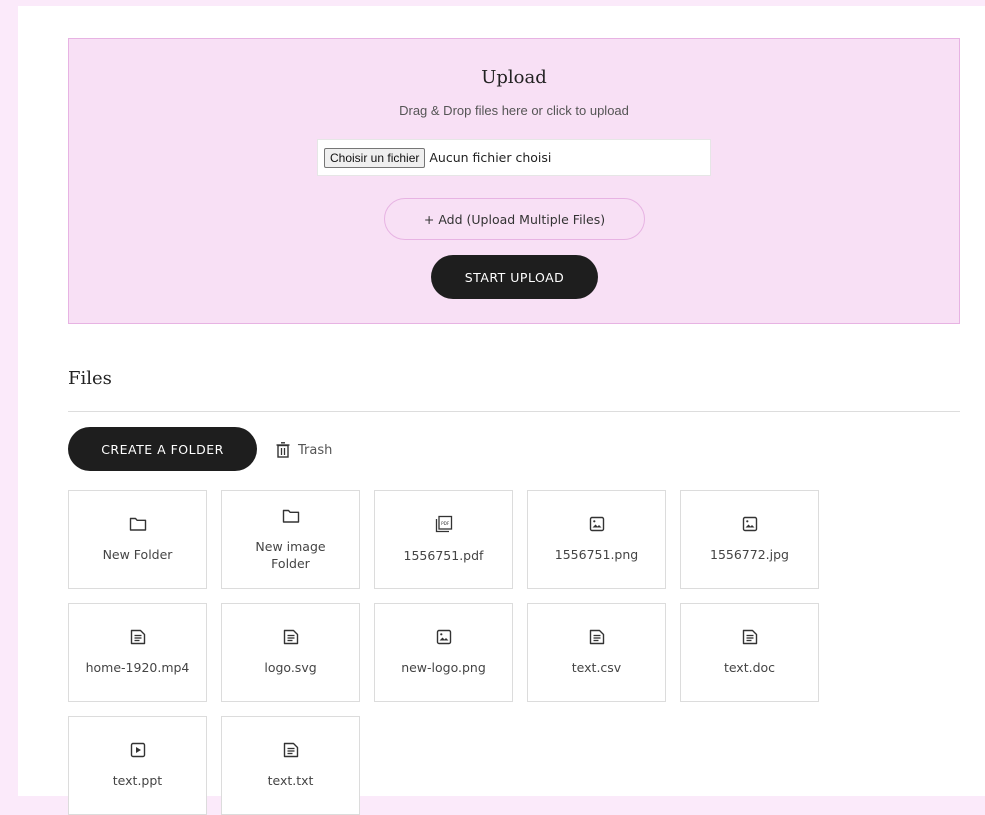  What do you see at coordinates (444, 531) in the screenshot?
I see `pdf-icon: PDF` at bounding box center [444, 531].